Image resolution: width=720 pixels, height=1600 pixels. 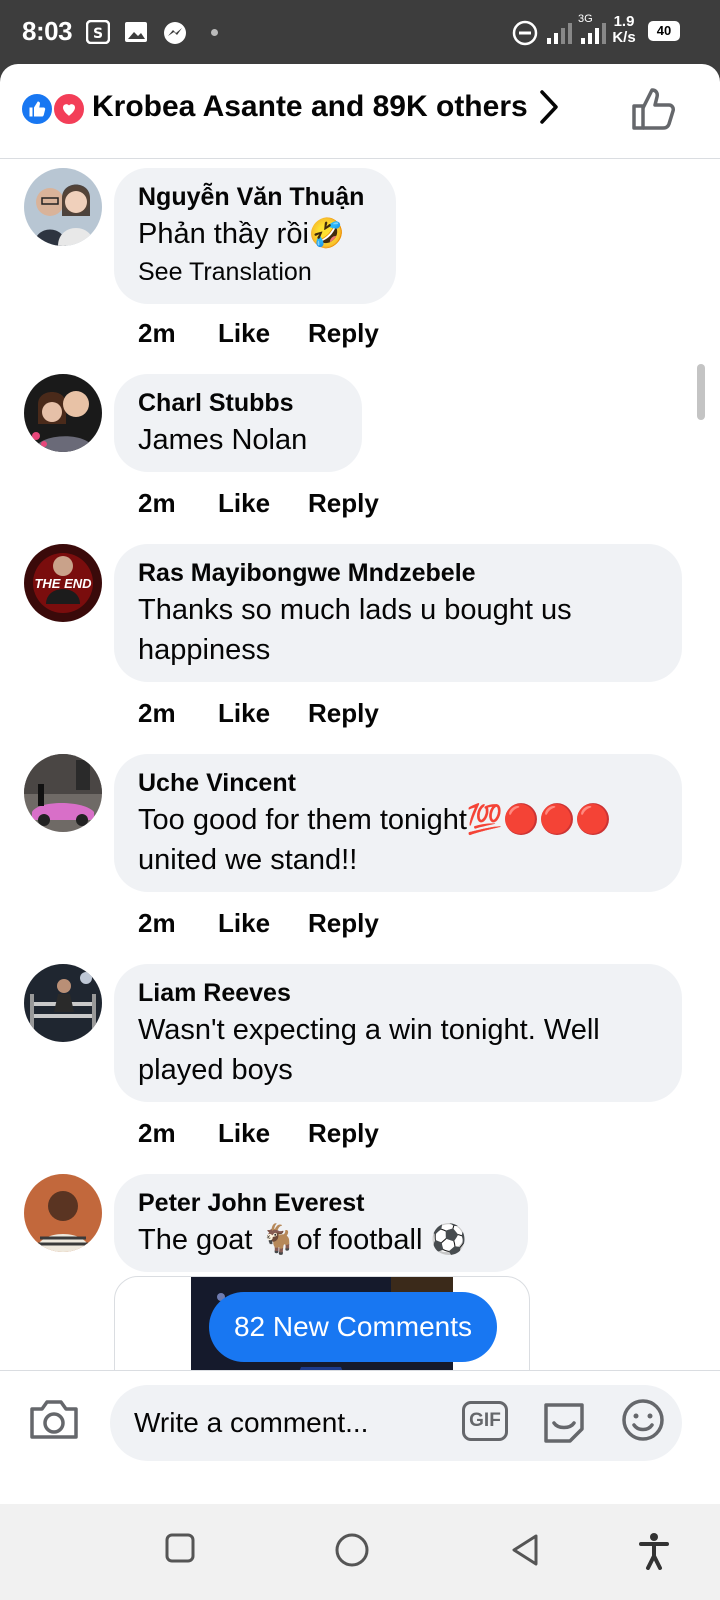 I want to click on messenger-icon, so click(x=175, y=33).